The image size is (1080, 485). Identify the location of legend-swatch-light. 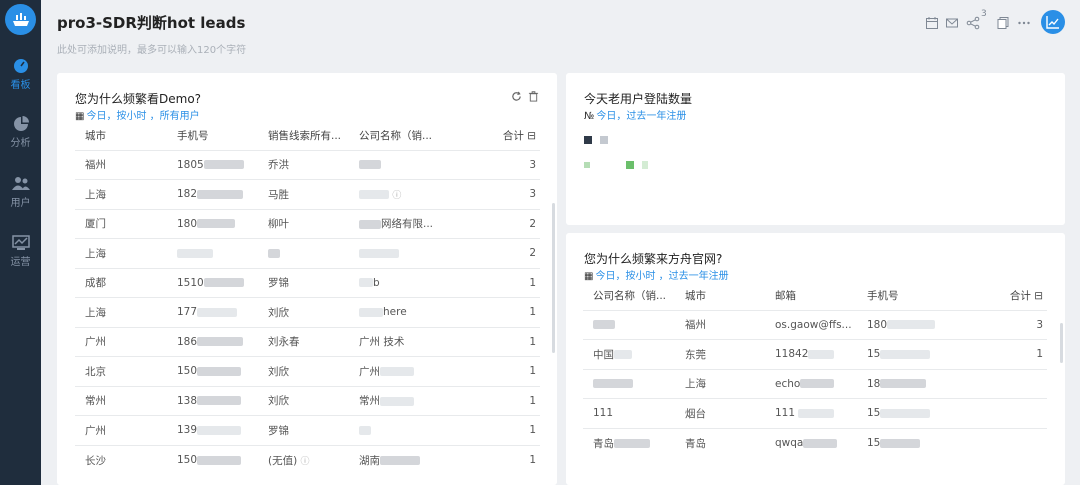
(604, 140).